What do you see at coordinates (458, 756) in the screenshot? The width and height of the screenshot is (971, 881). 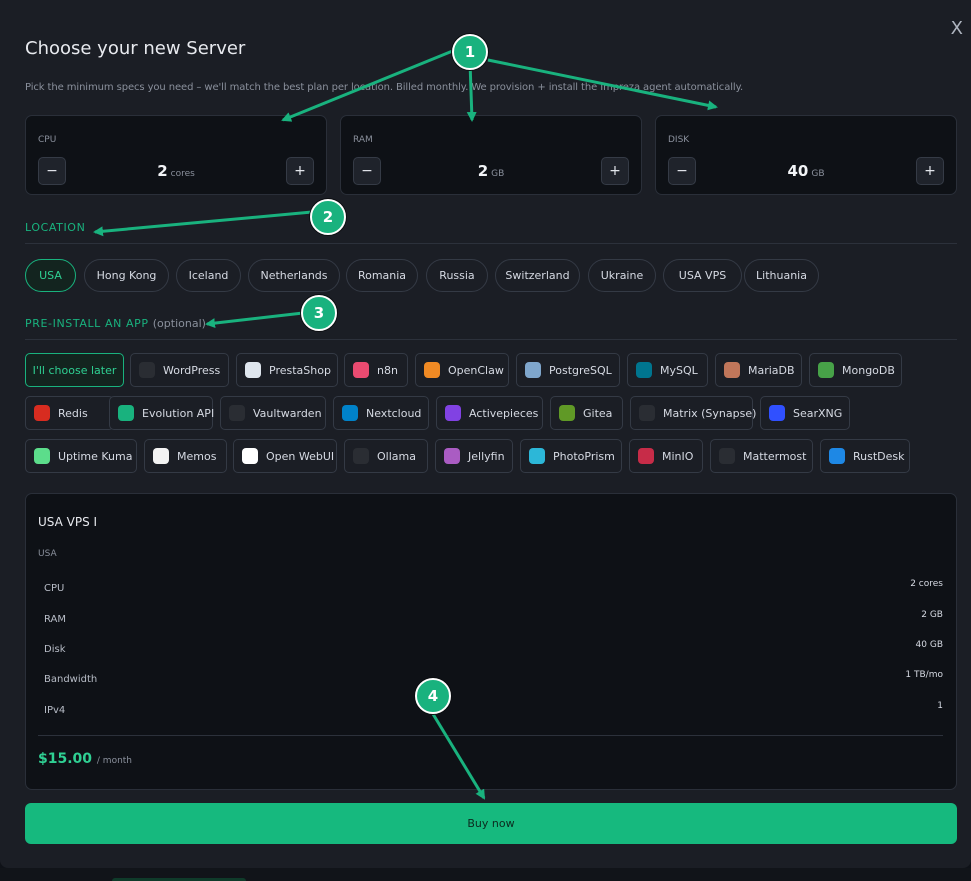 I see `arrow-4-buy` at bounding box center [458, 756].